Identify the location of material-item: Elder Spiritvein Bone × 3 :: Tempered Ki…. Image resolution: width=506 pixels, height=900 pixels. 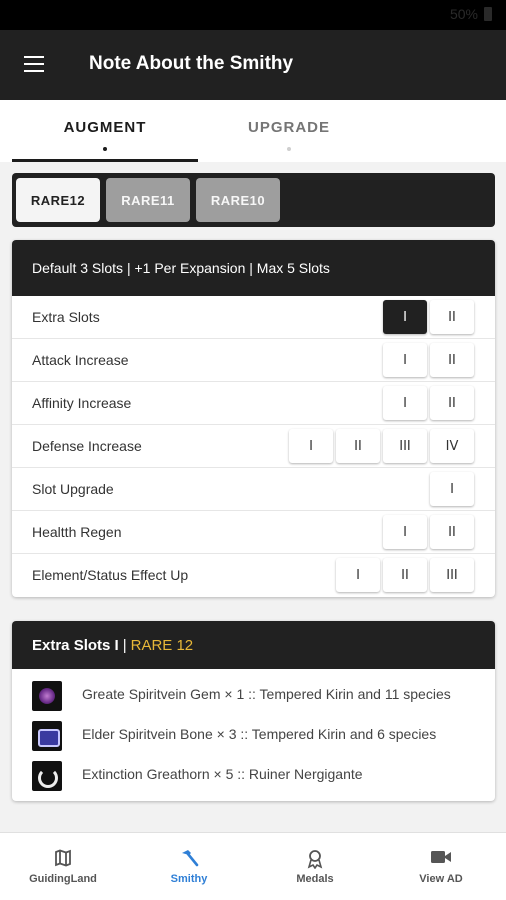
(253, 735).